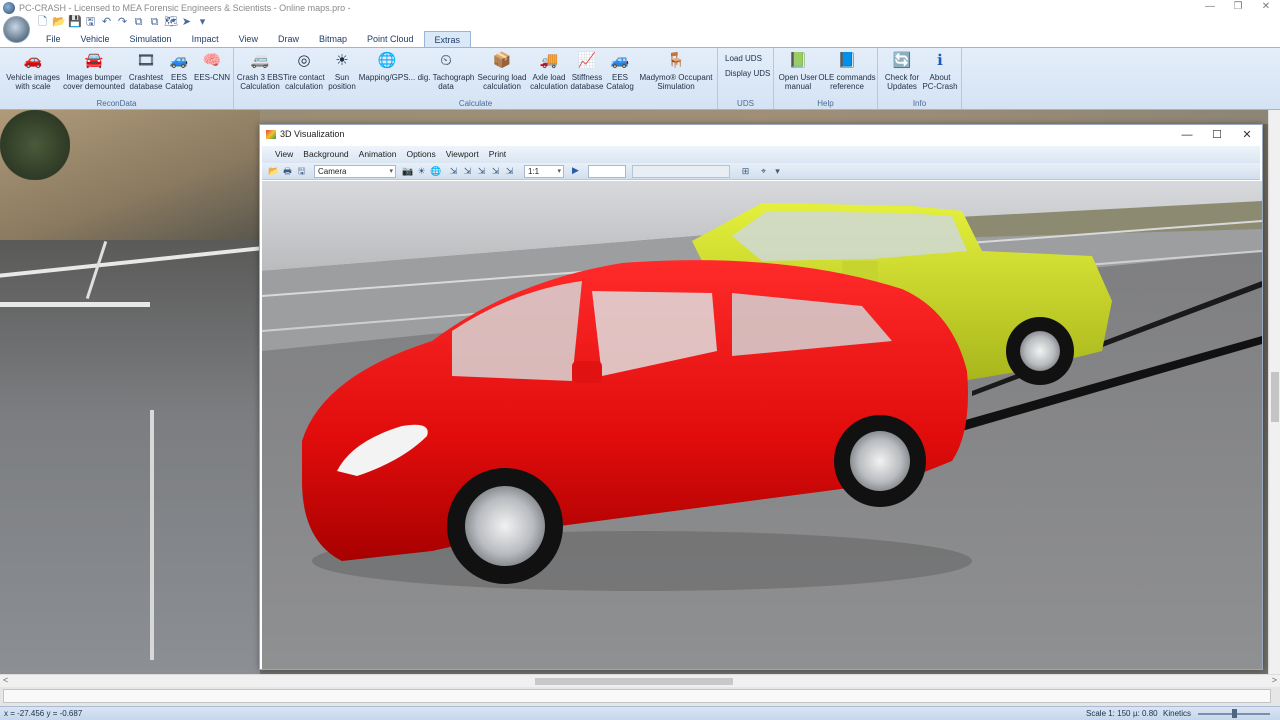  What do you see at coordinates (59, 22) in the screenshot?
I see `open-file-icon: 📂` at bounding box center [59, 22].